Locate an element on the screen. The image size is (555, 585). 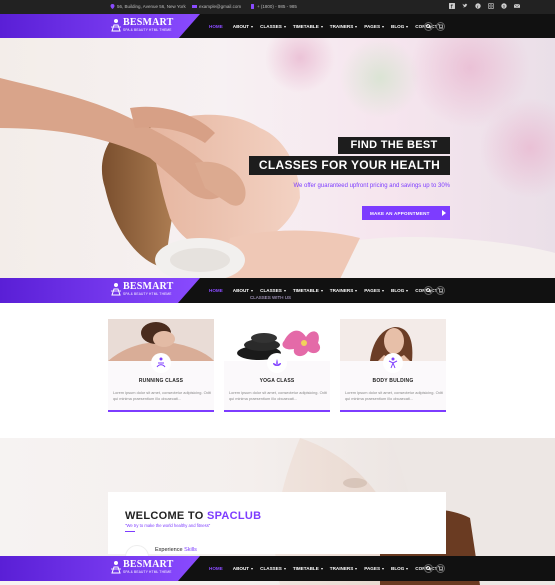
phone-text: + (1800) - 985 - 985 is located at coordinates (277, 6).